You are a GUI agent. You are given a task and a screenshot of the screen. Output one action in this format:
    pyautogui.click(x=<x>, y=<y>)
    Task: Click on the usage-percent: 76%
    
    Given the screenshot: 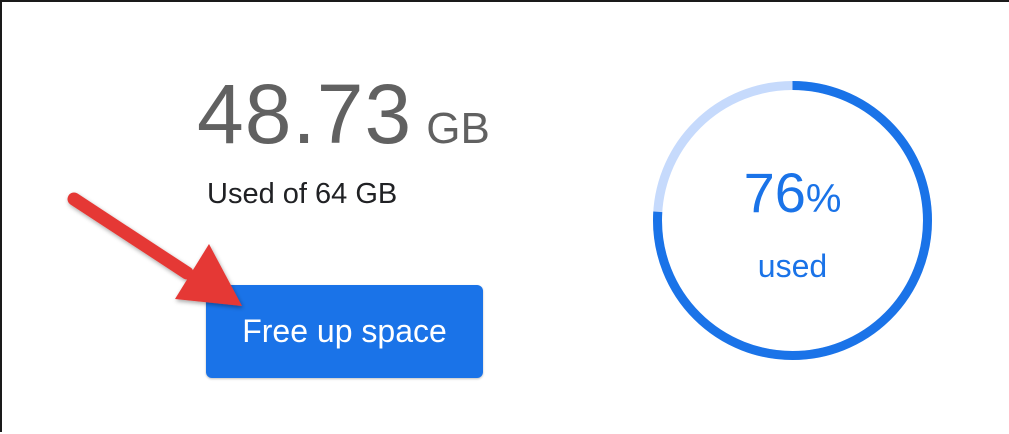 What is the action you would take?
    pyautogui.click(x=792, y=193)
    